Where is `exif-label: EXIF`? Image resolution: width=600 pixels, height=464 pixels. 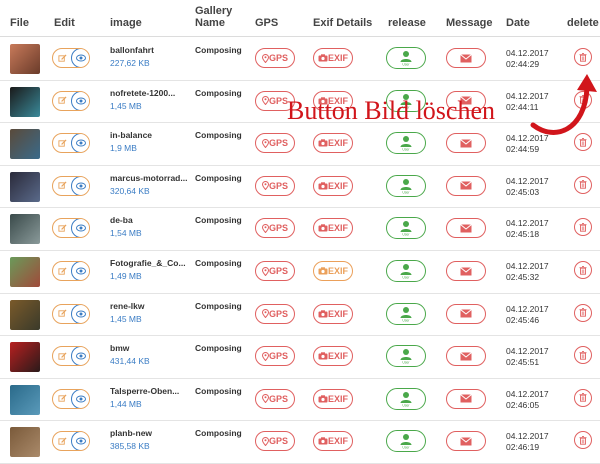 exif-label: EXIF is located at coordinates (337, 356).